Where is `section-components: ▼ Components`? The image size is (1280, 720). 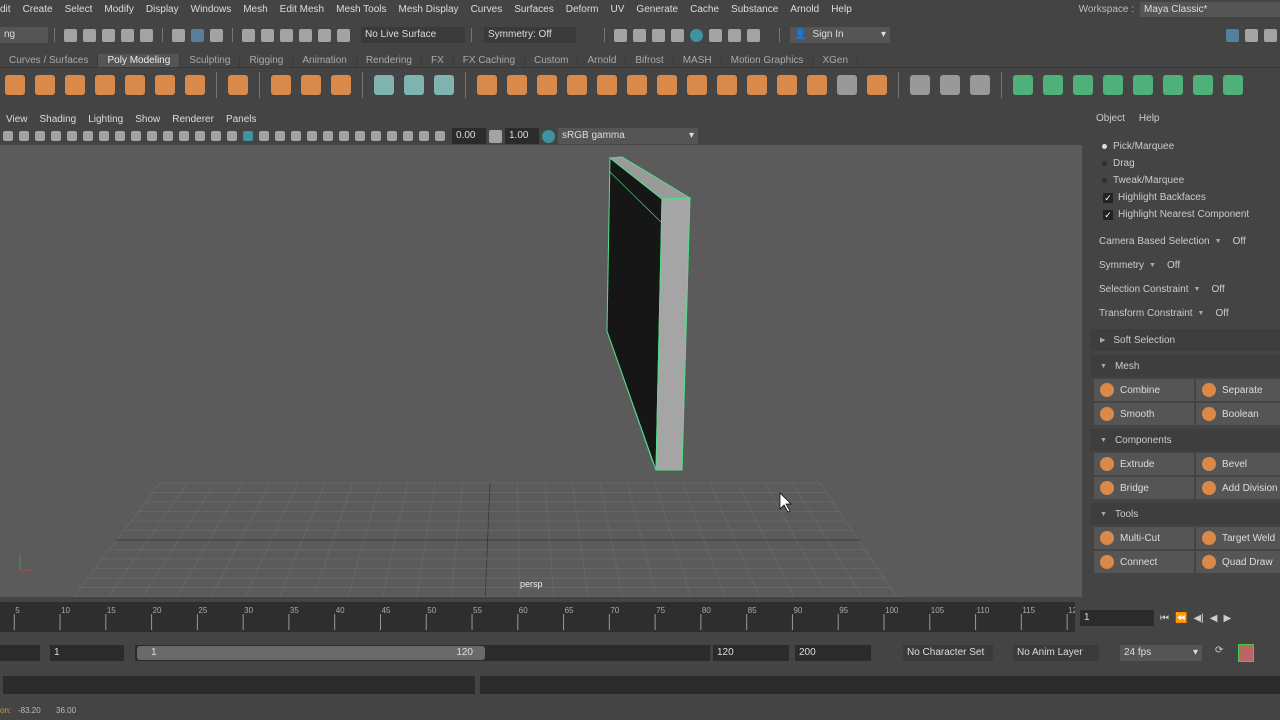
section-components: ▼ Components is located at coordinates (1185, 440).